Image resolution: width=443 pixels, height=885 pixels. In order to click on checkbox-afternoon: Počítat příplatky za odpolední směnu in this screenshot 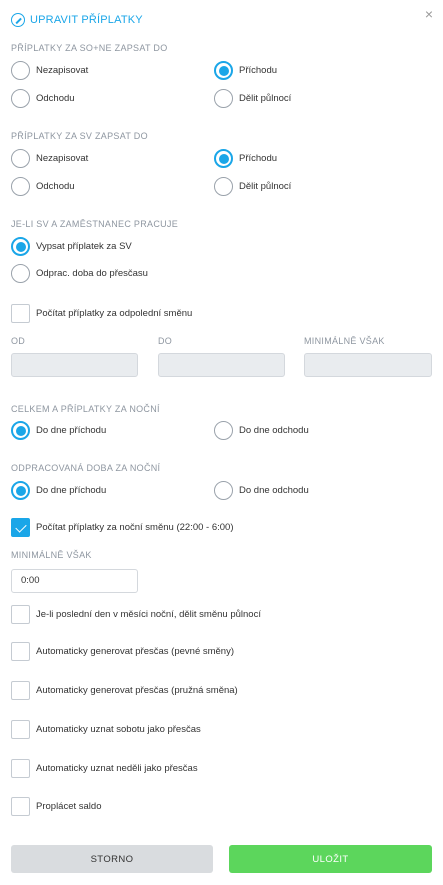, I will do `click(101, 313)`.